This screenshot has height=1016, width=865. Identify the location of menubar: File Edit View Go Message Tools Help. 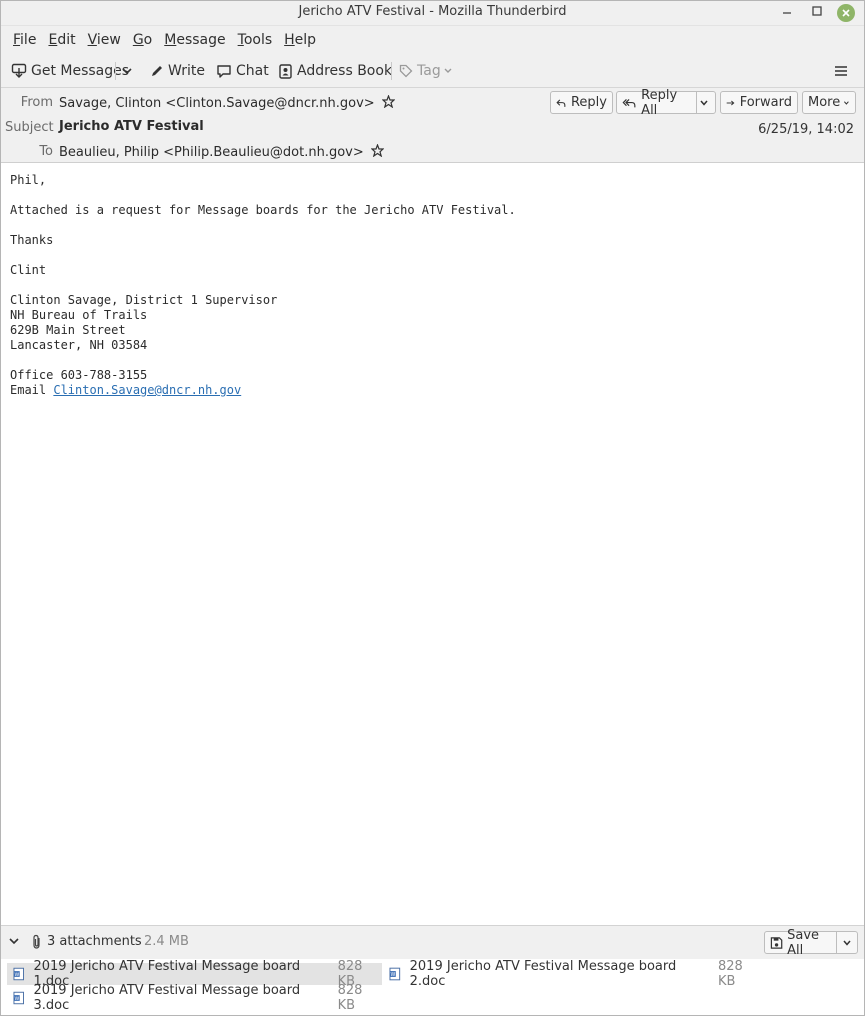
(432, 40).